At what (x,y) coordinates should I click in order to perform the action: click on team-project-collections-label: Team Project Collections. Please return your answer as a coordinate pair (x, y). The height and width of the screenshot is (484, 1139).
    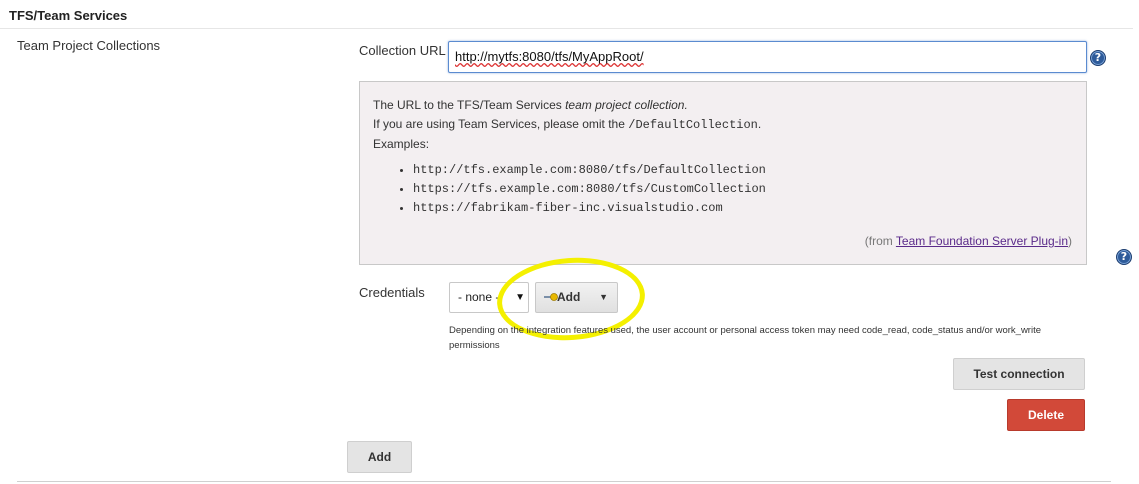
    Looking at the image, I should click on (89, 45).